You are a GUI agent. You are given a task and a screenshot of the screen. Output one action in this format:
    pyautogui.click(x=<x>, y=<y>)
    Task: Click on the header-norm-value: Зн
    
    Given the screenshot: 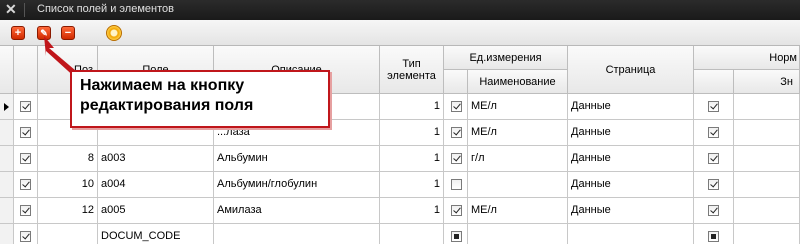 What is the action you would take?
    pyautogui.click(x=767, y=82)
    